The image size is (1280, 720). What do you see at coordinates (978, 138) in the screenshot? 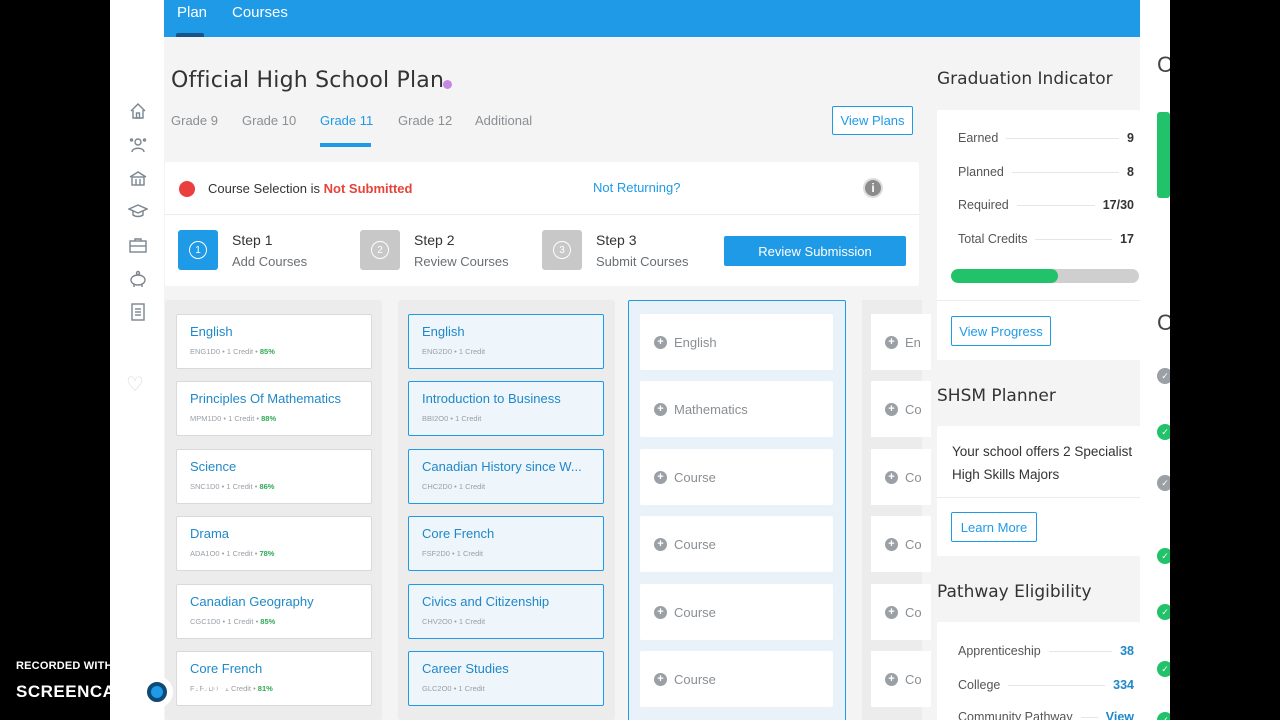
I see `stat-label: Earned` at bounding box center [978, 138].